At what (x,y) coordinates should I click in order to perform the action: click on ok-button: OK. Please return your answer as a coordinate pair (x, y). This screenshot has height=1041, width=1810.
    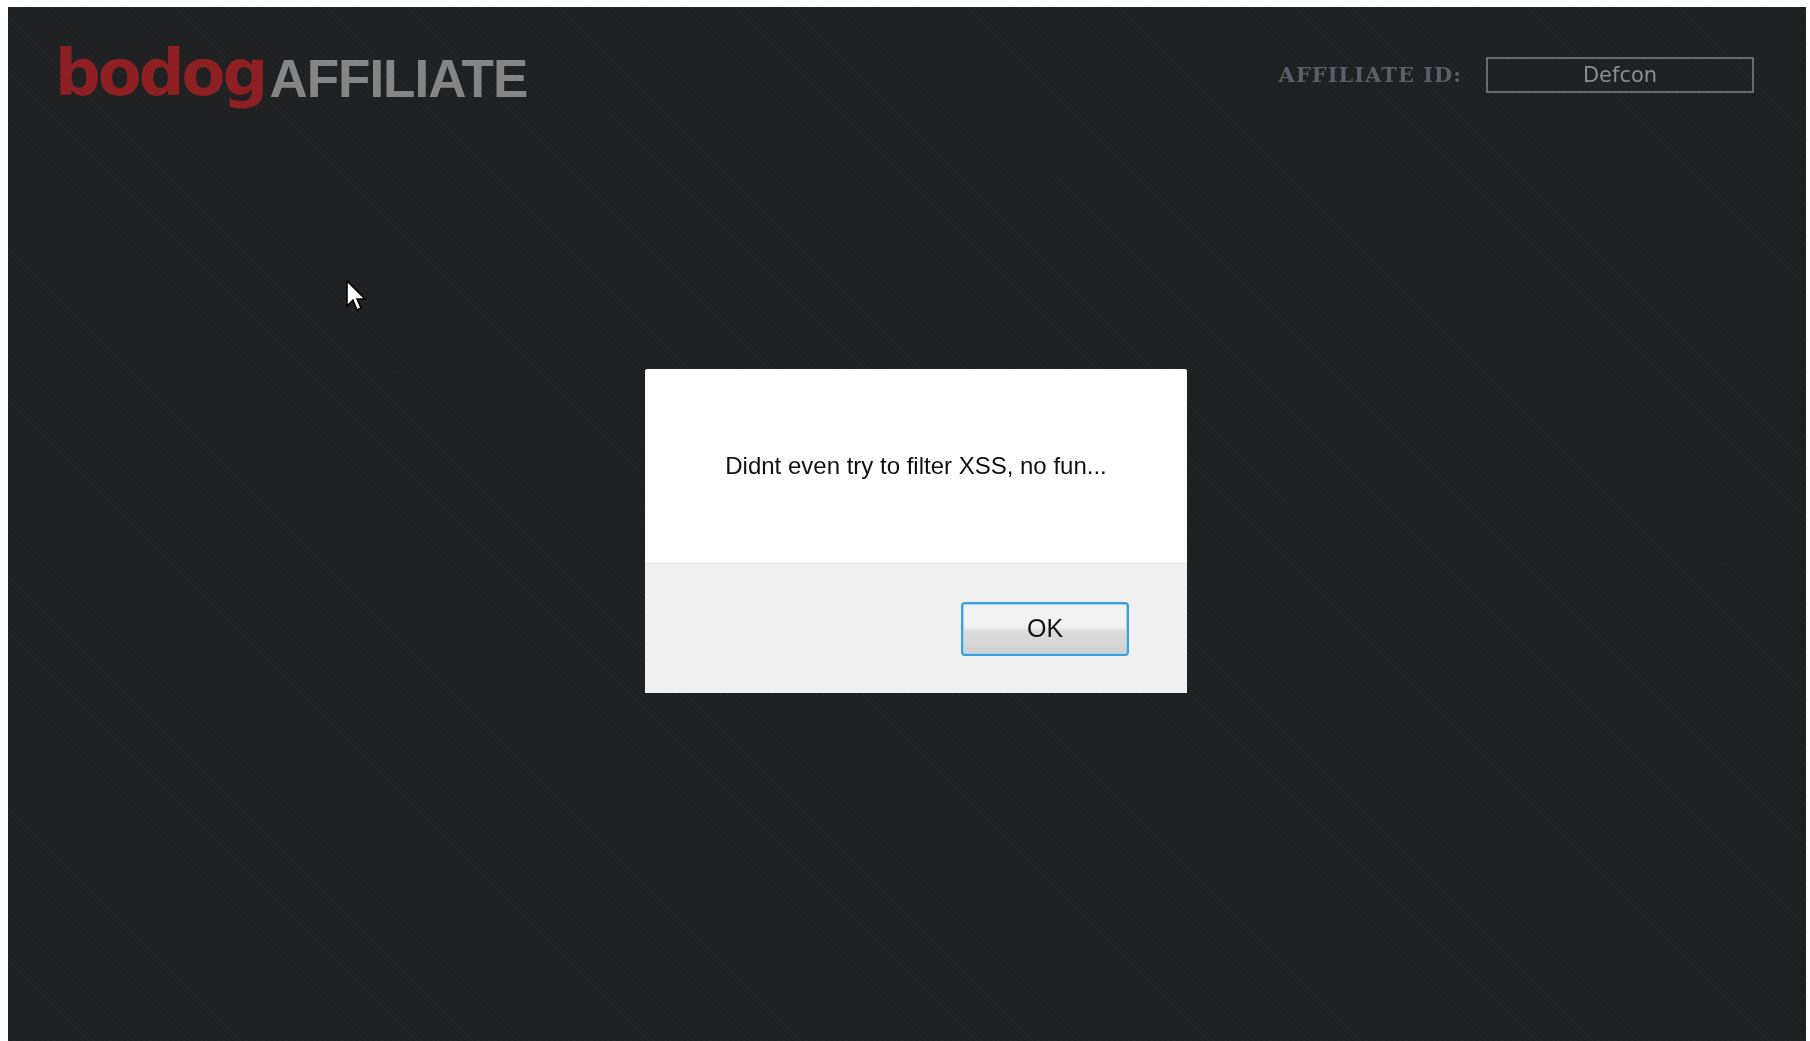
    Looking at the image, I should click on (1045, 628).